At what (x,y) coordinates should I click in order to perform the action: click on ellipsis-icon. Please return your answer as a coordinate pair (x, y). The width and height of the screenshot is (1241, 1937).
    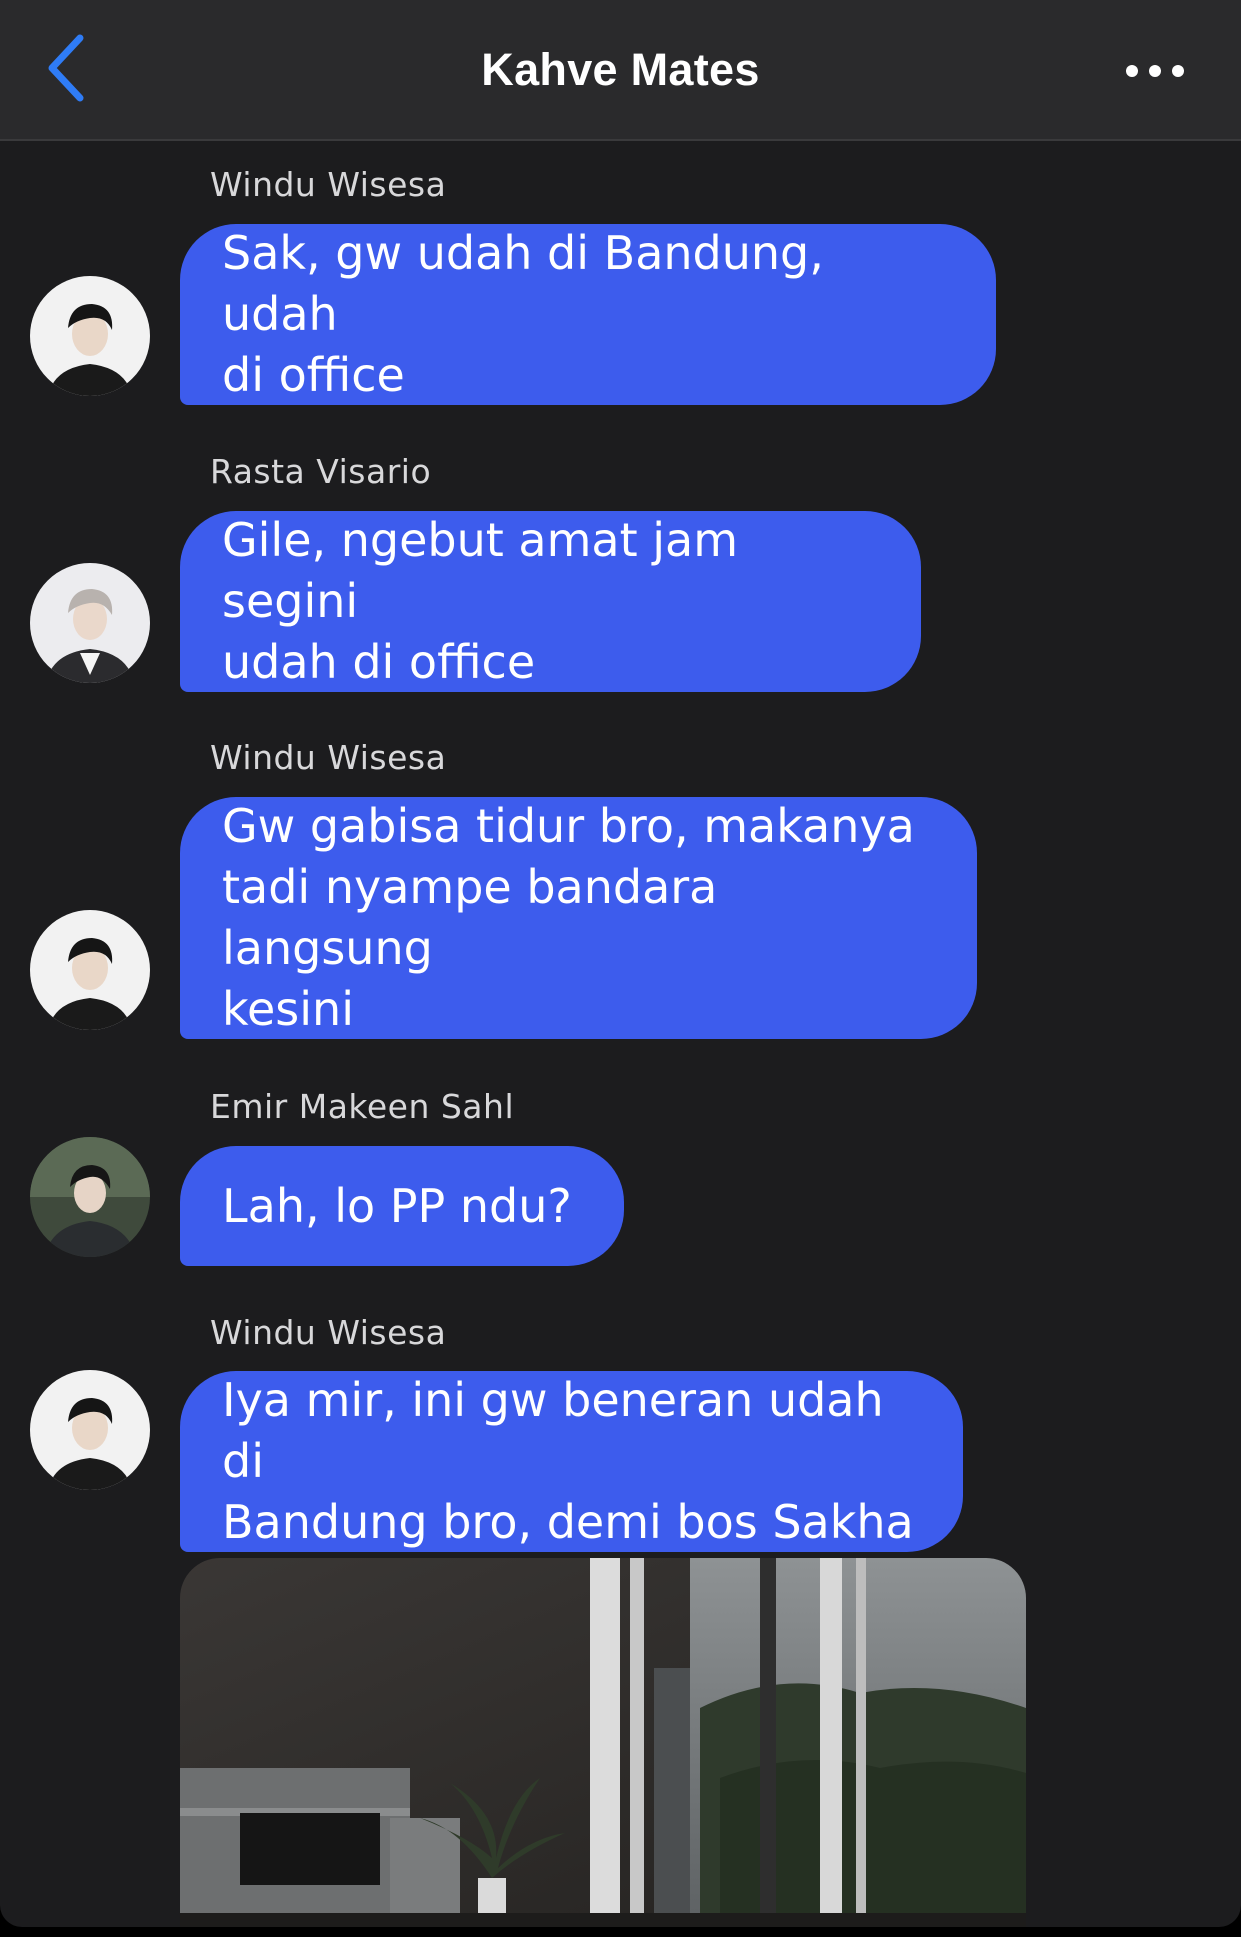
    Looking at the image, I should click on (1132, 71).